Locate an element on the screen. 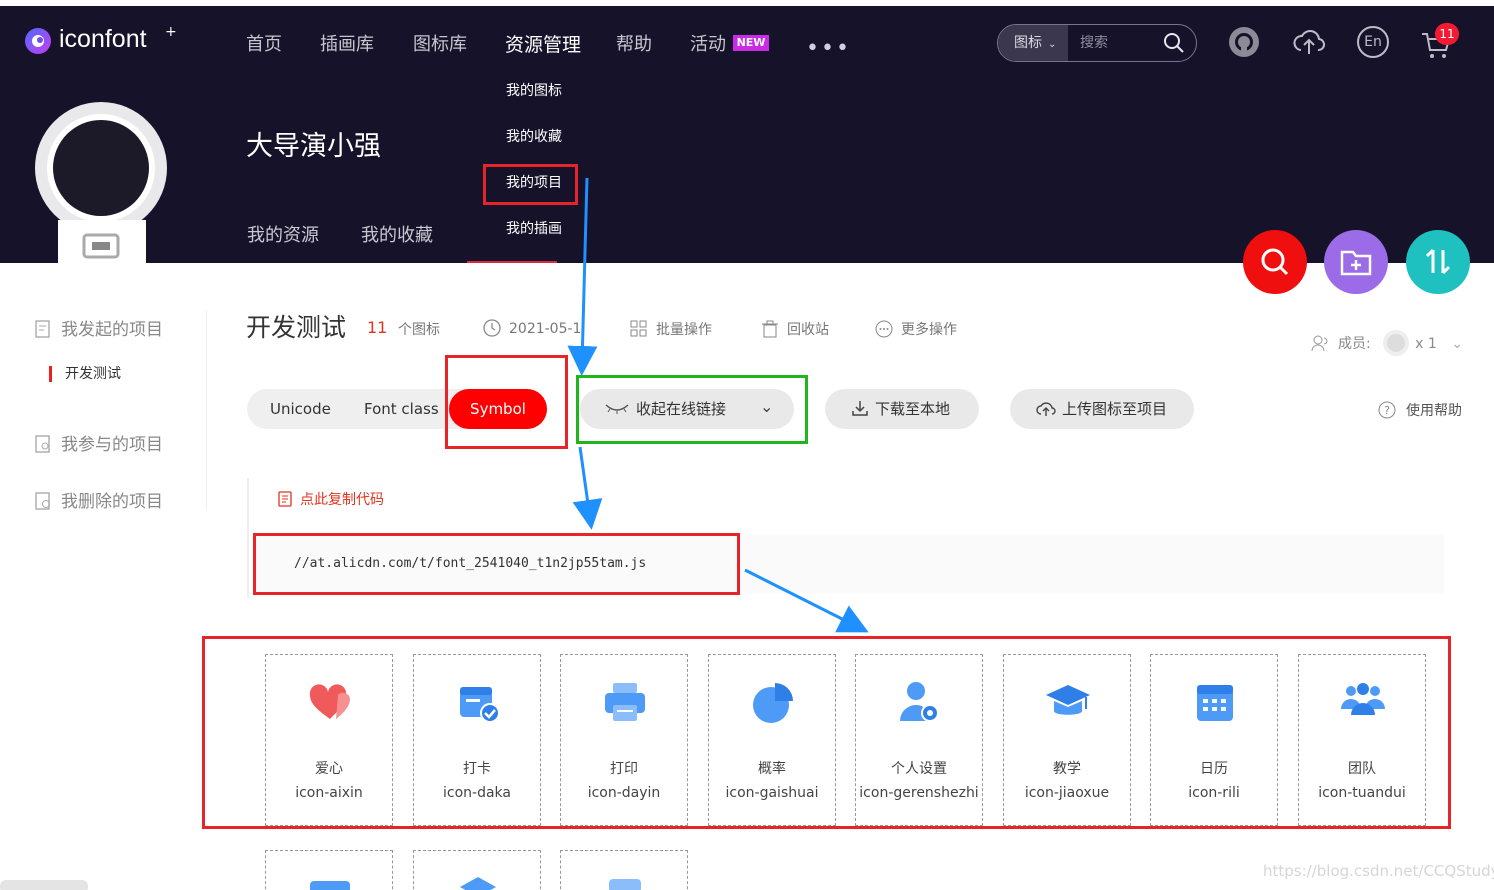 This screenshot has height=890, width=1494. annotation-arrows is located at coordinates (718, 405).